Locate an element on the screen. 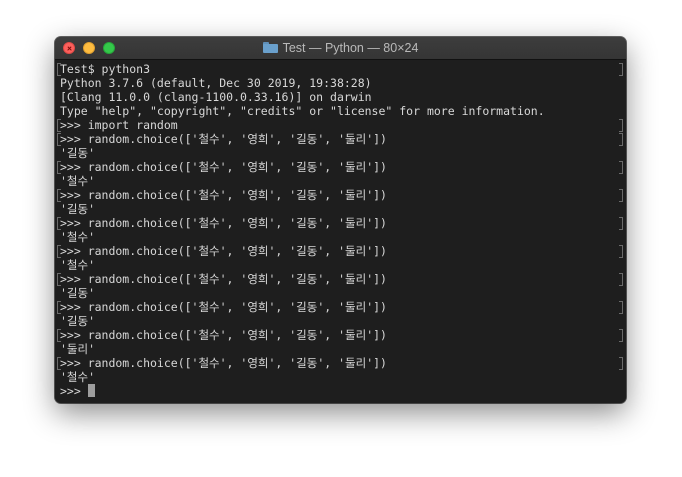 The width and height of the screenshot is (682, 477). window-title: Test — Python — 80×24 is located at coordinates (350, 48).